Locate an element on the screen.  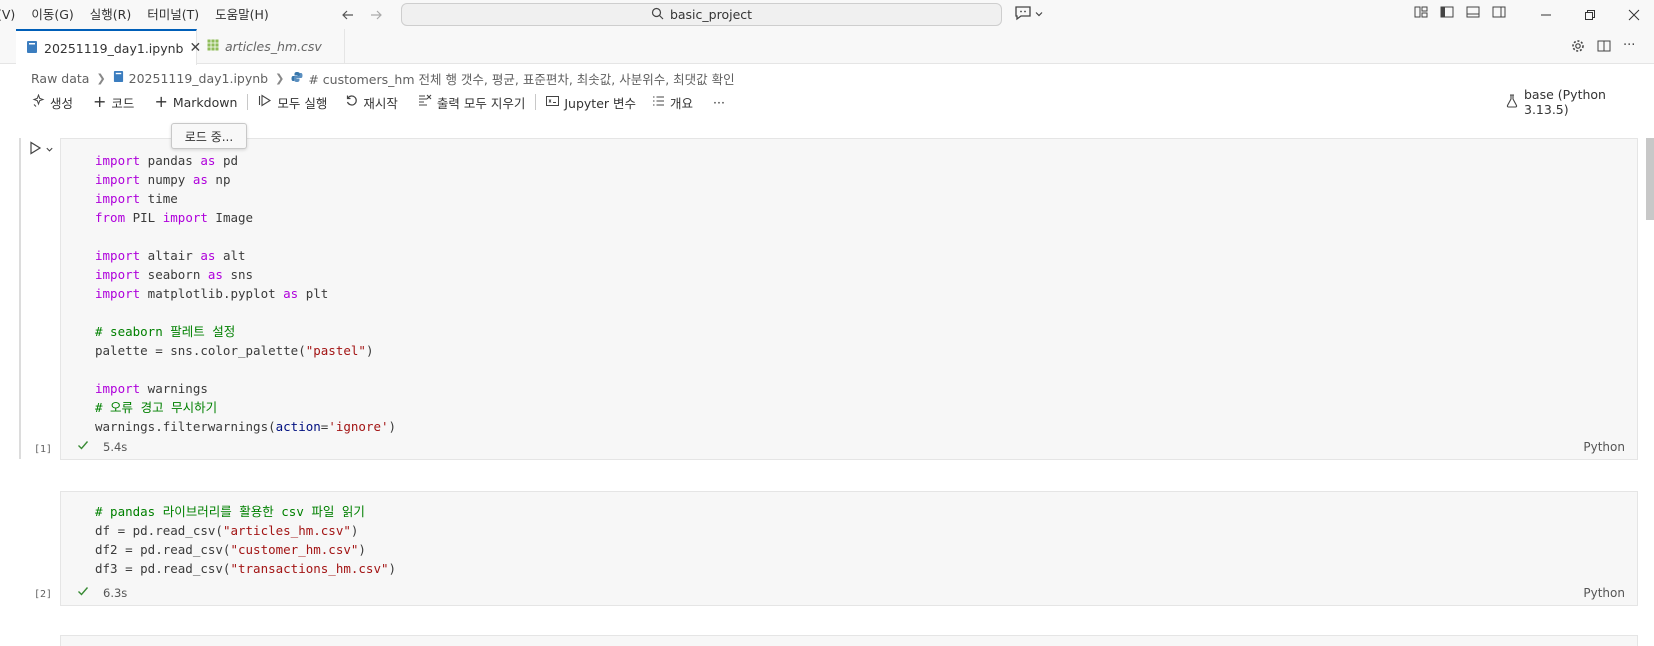
tab-label: articles_hm.csv is located at coordinates (273, 46).